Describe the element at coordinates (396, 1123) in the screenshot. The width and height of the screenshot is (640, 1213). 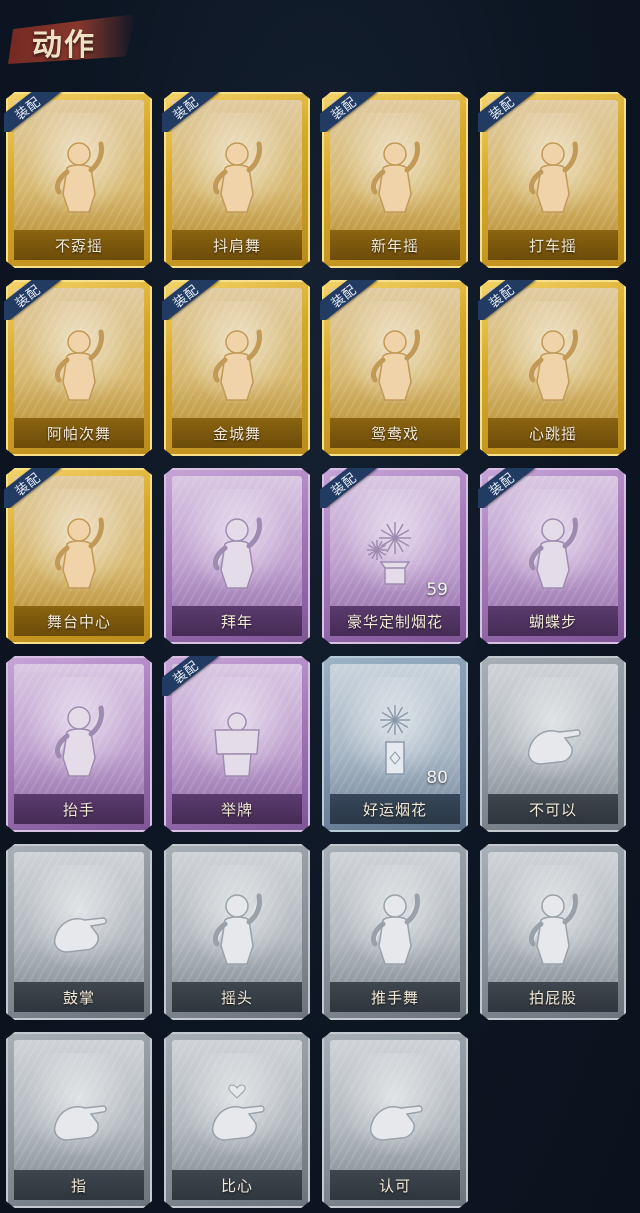
I see `thumbs-up-icon` at that location.